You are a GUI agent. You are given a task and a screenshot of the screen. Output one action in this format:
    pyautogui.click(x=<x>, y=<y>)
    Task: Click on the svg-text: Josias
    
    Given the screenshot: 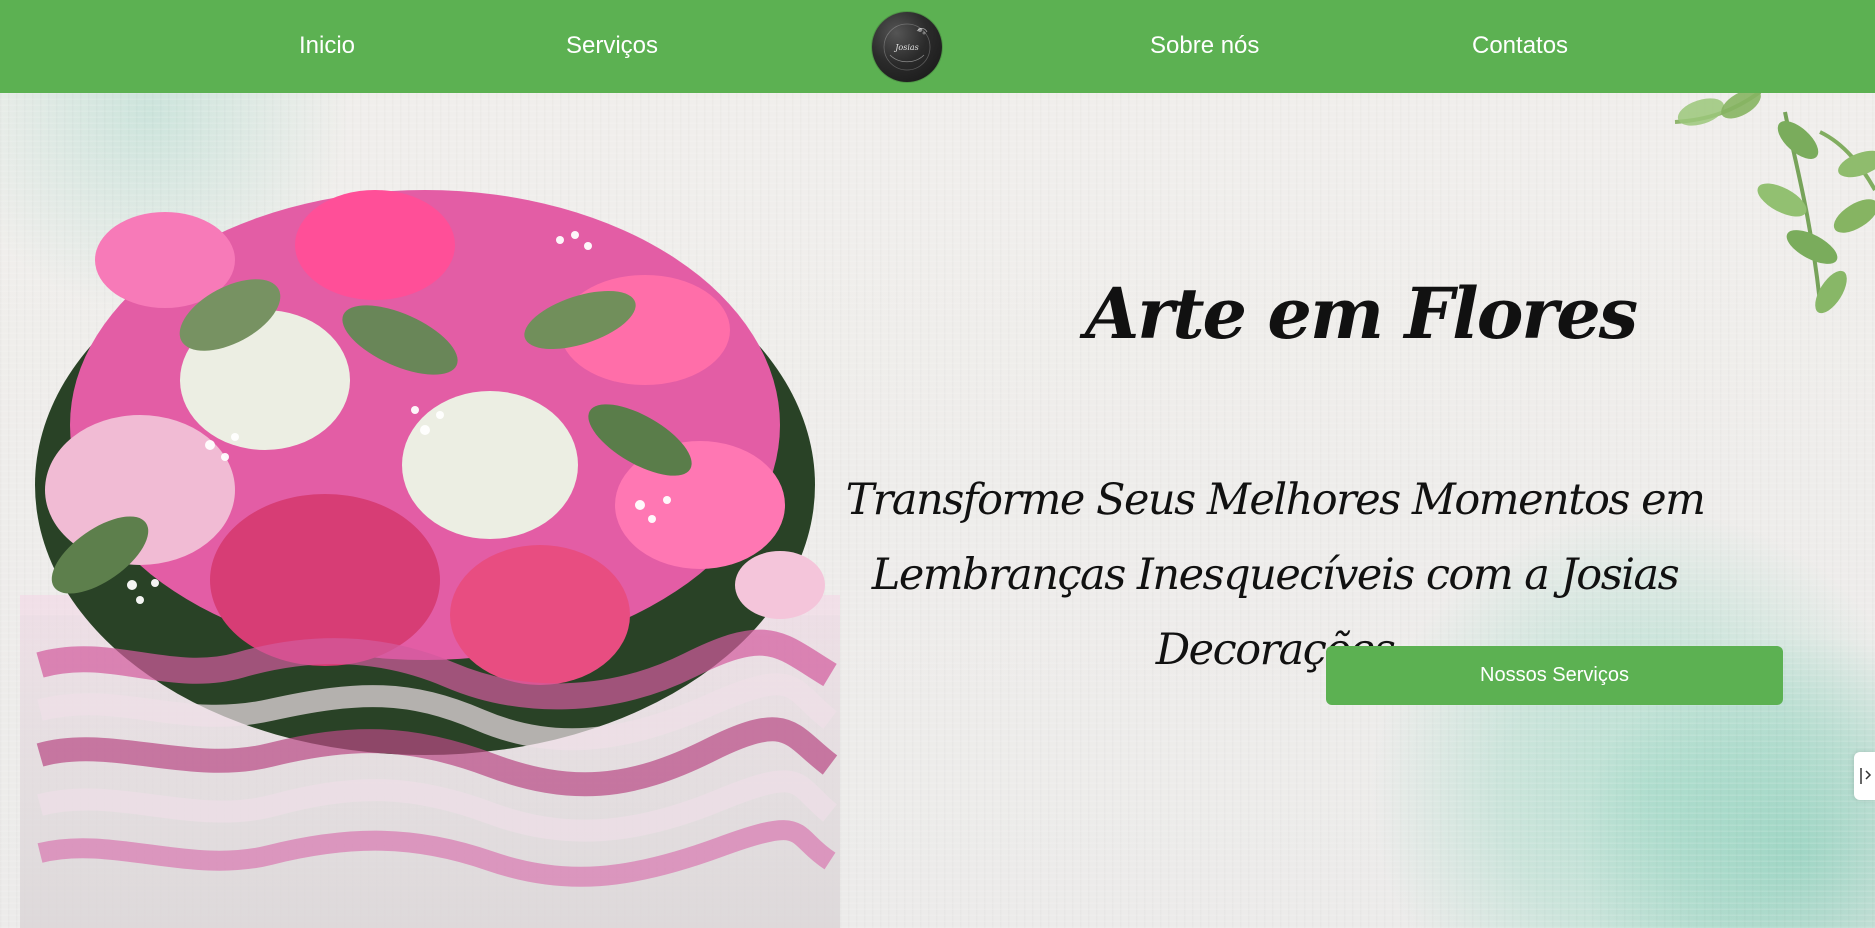 What is the action you would take?
    pyautogui.click(x=906, y=47)
    